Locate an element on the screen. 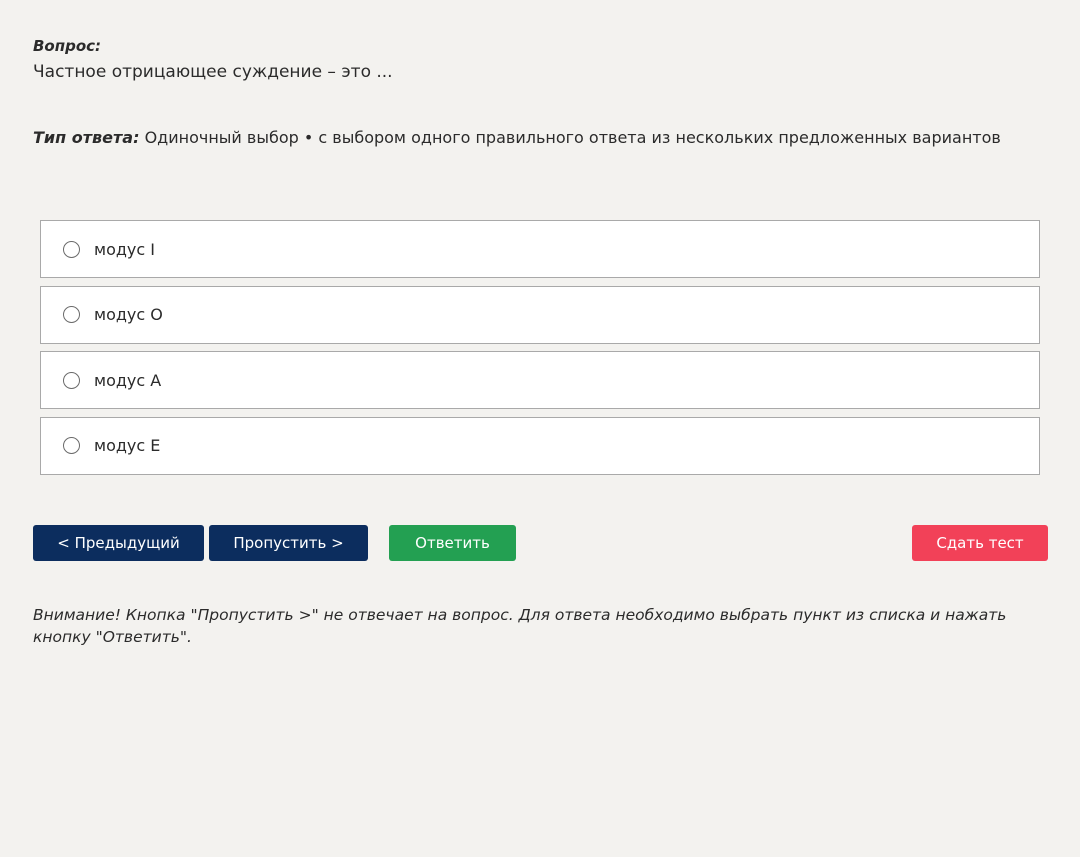  answer-type-label: Тип ответа: is located at coordinates (86, 137).